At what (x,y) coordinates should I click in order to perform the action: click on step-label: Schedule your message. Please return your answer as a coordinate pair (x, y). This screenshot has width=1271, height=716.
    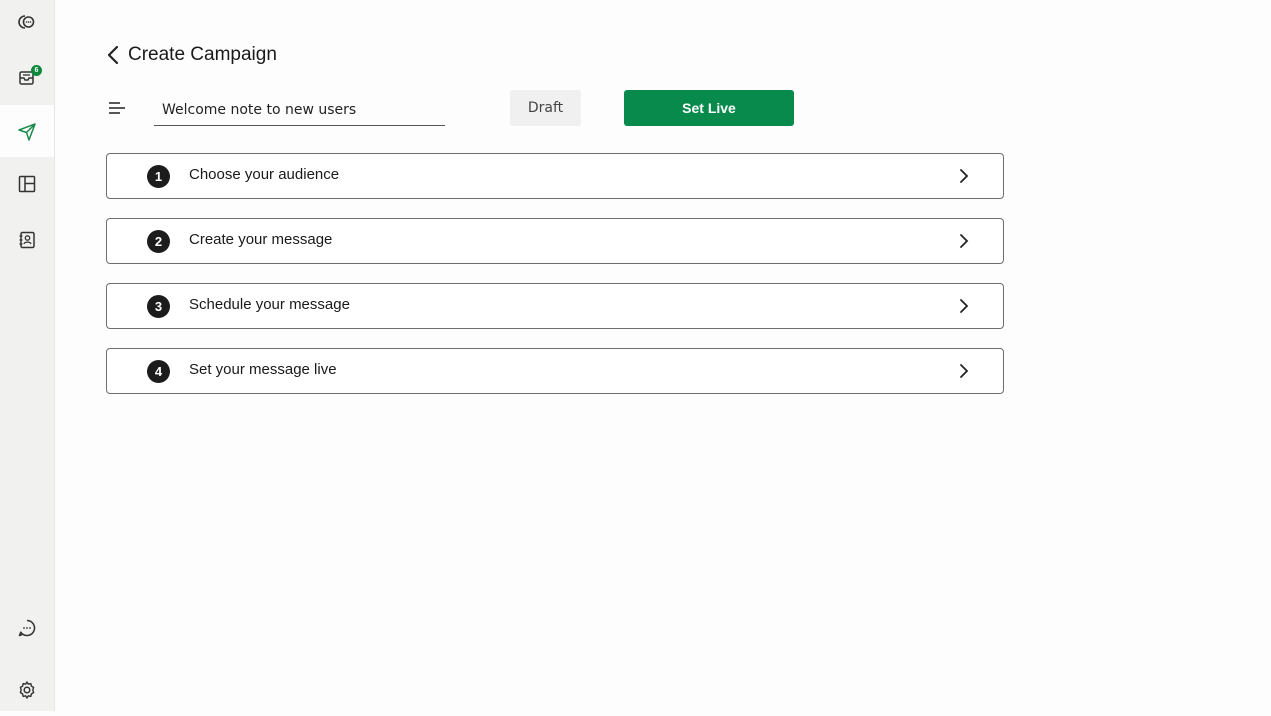
    Looking at the image, I should click on (269, 304).